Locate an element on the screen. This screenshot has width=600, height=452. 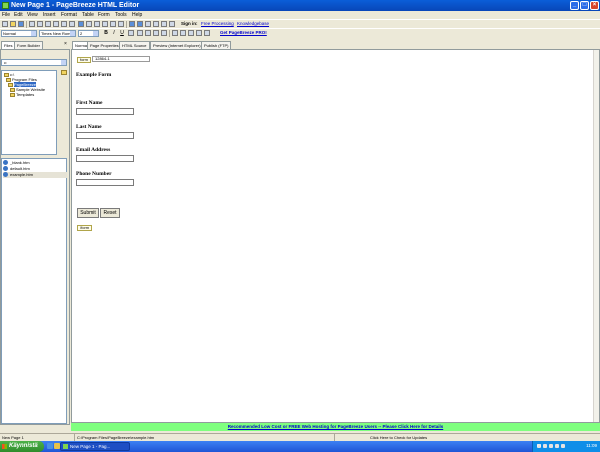
numbered-list-icon is located at coordinates (175, 33).